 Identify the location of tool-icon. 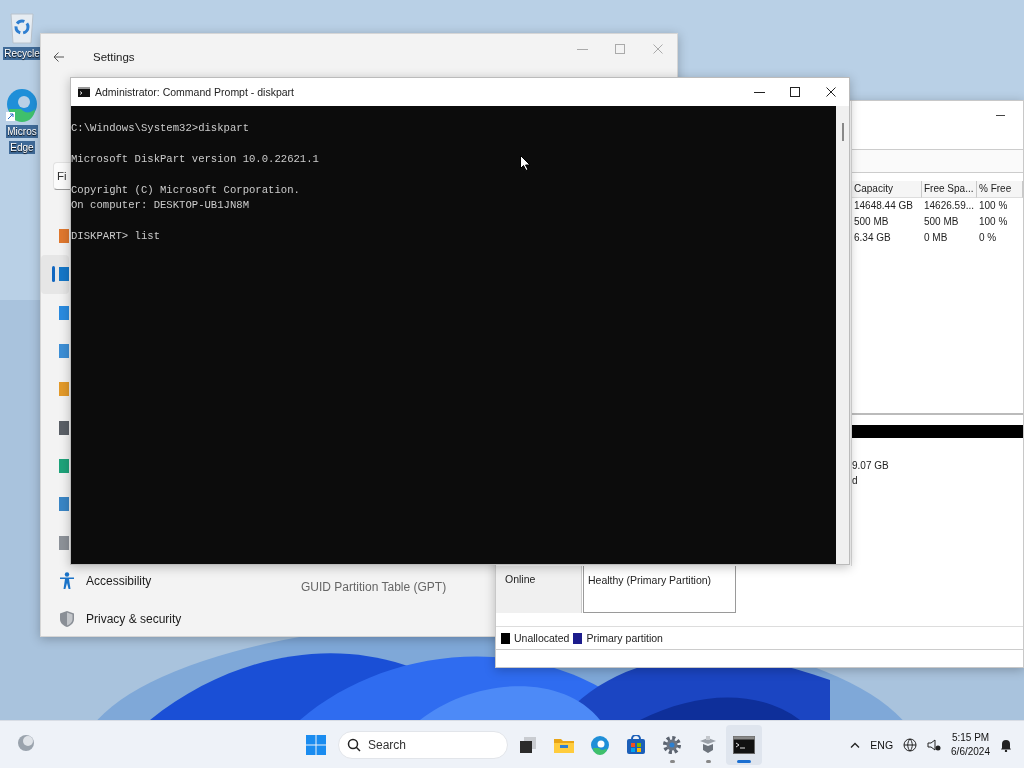
(708, 744).